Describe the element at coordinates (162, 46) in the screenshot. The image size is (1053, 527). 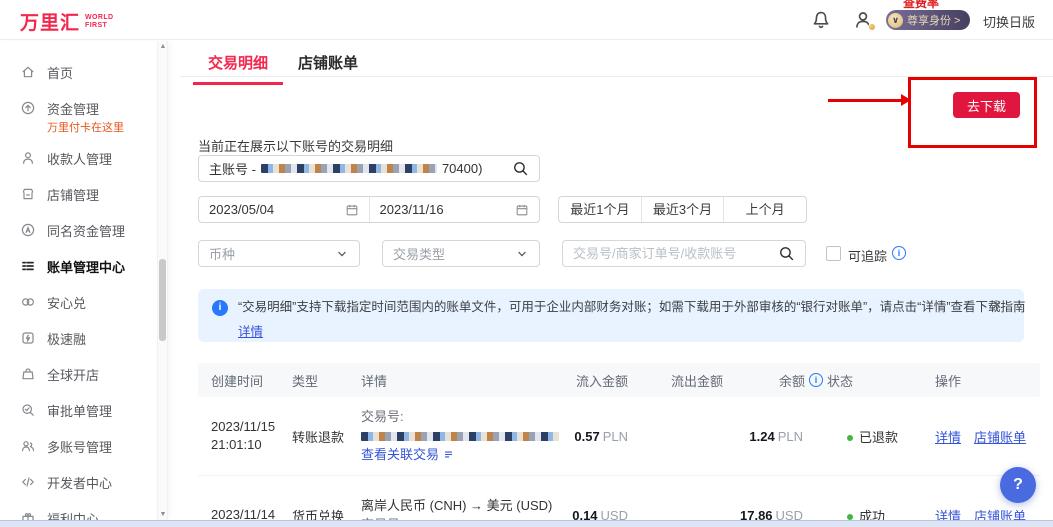
I see `scroll-up-icon` at that location.